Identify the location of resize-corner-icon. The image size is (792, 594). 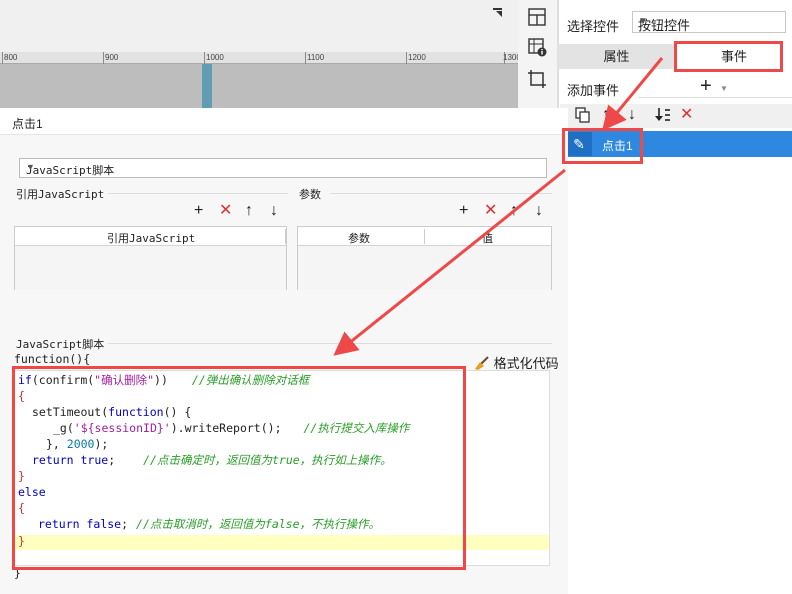
(499, 12).